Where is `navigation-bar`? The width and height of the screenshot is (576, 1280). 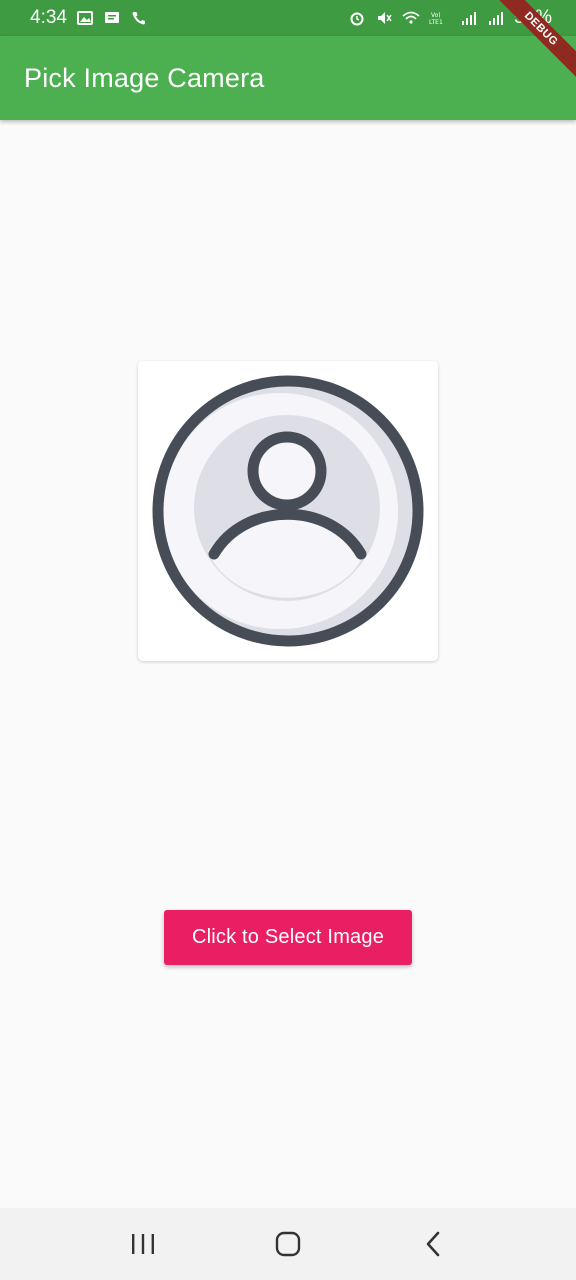
navigation-bar is located at coordinates (288, 1244).